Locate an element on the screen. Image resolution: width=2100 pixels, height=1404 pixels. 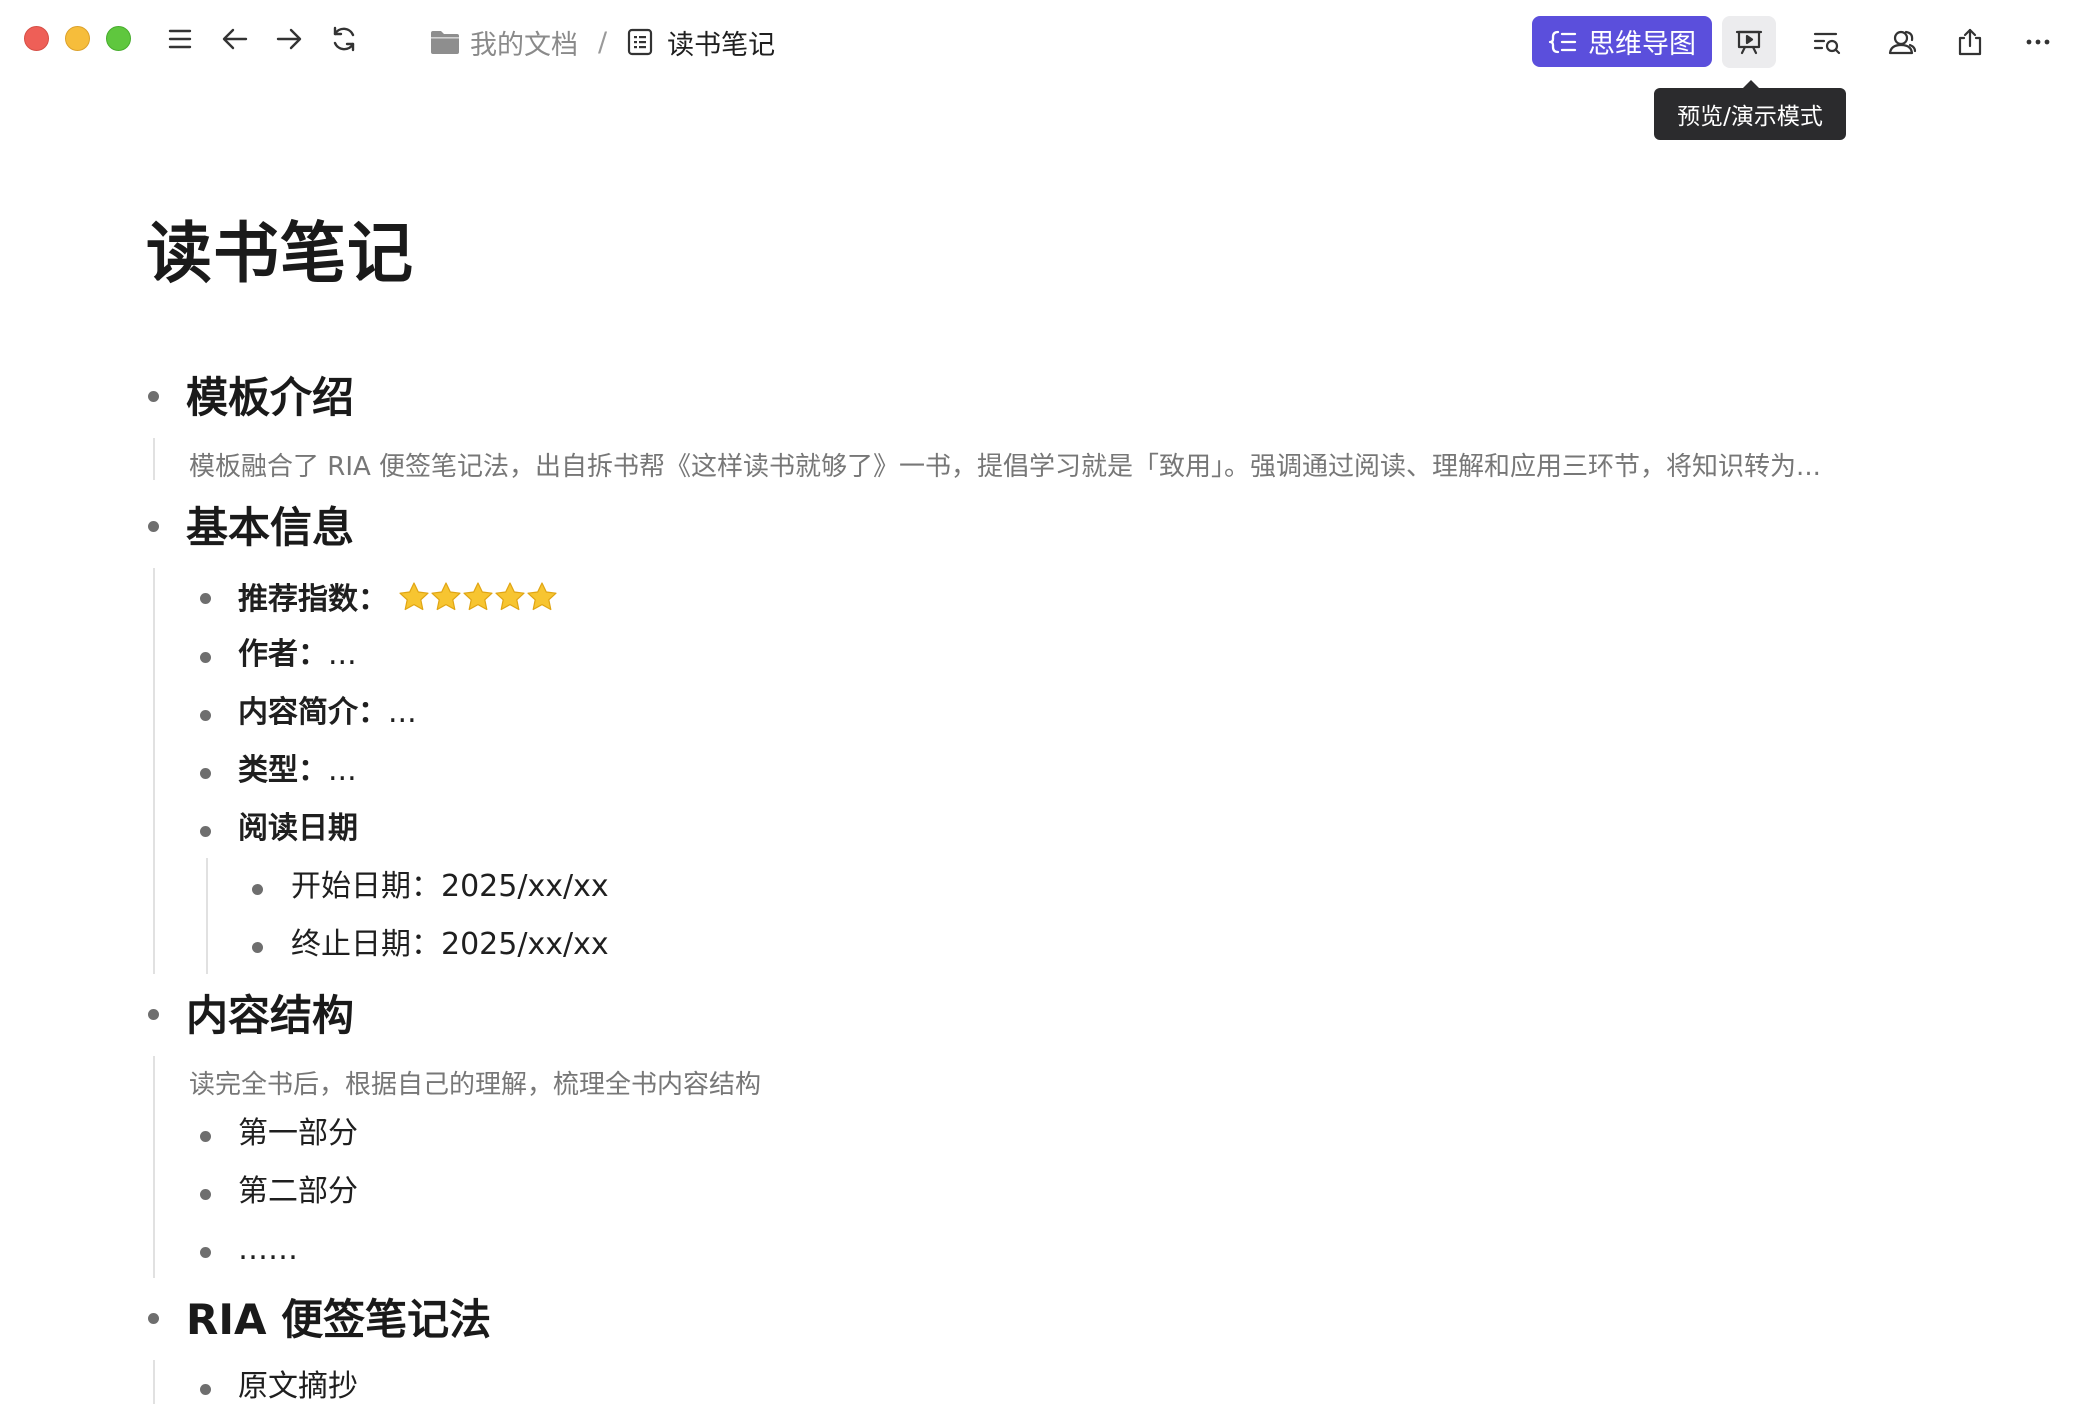
collaborators-button is located at coordinates (1902, 42).